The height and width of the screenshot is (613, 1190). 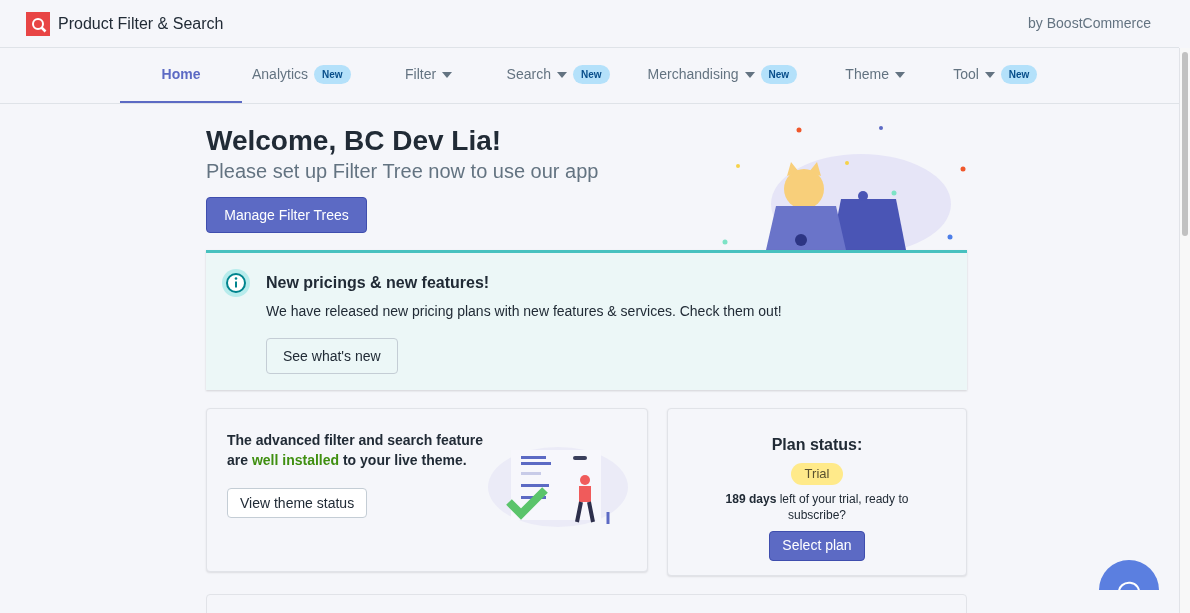 I want to click on nav-tab: Merchandising New, so click(x=722, y=75).